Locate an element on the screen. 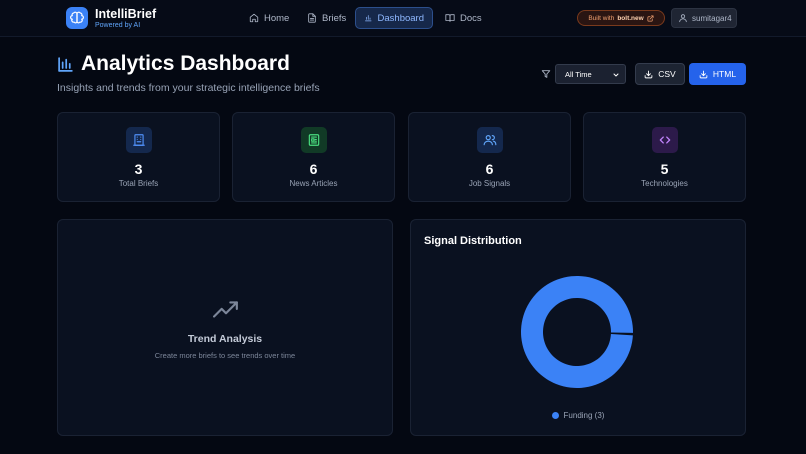 The width and height of the screenshot is (806, 454). username: sumitagar4 is located at coordinates (712, 18).